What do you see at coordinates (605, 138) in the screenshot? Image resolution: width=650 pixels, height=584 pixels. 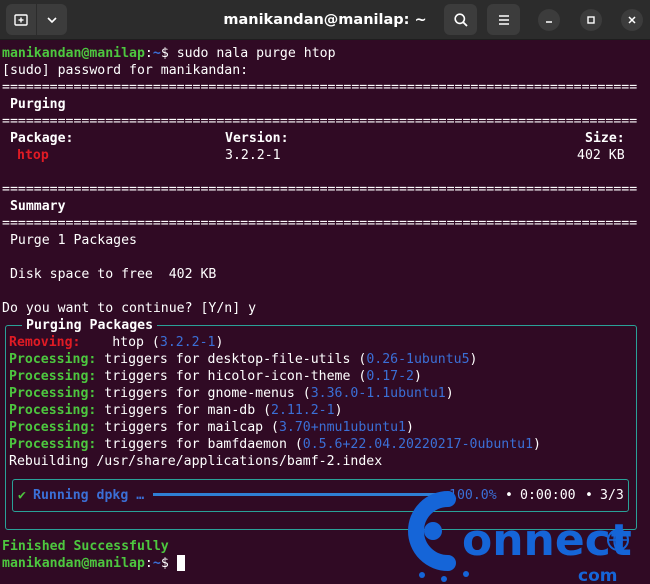 I see `size-column-header: Size:` at bounding box center [605, 138].